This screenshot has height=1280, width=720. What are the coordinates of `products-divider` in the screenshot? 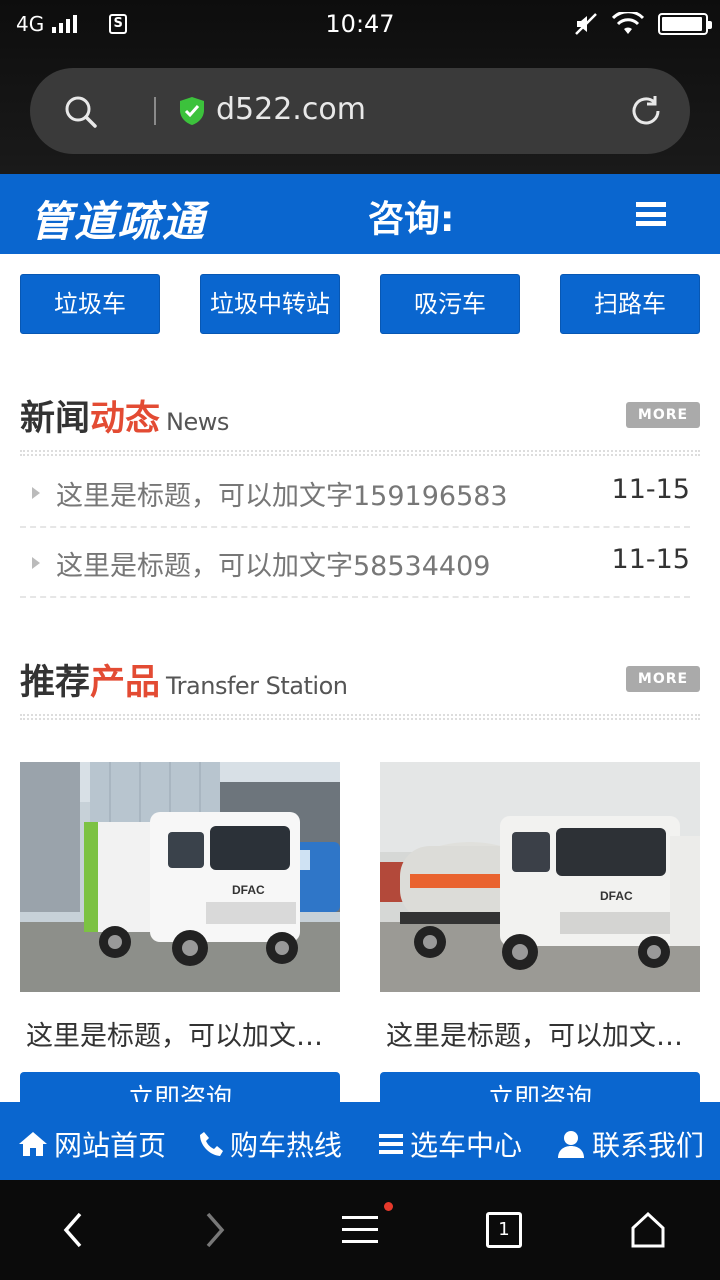 It's located at (360, 717).